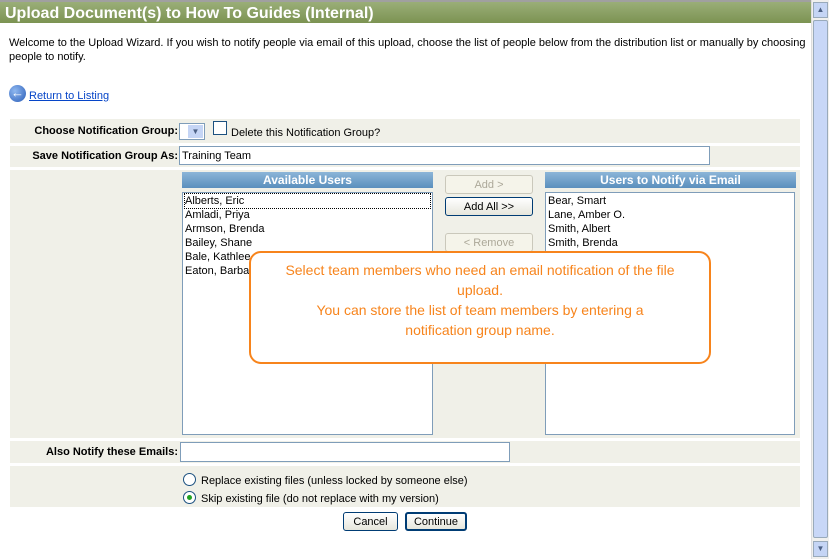  I want to click on list-item: Smith, Albert, so click(670, 229).